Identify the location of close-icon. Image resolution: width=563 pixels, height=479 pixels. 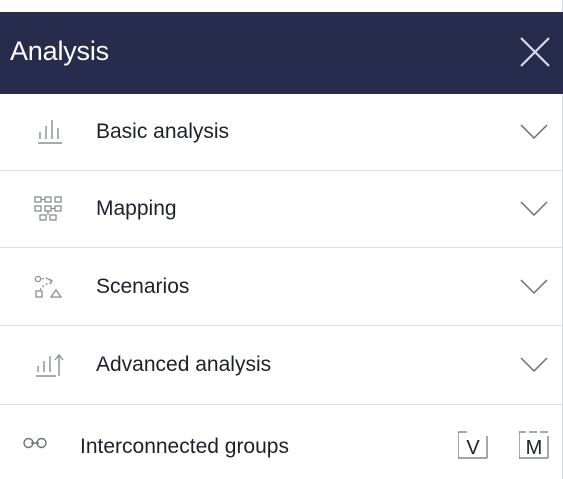
(535, 52).